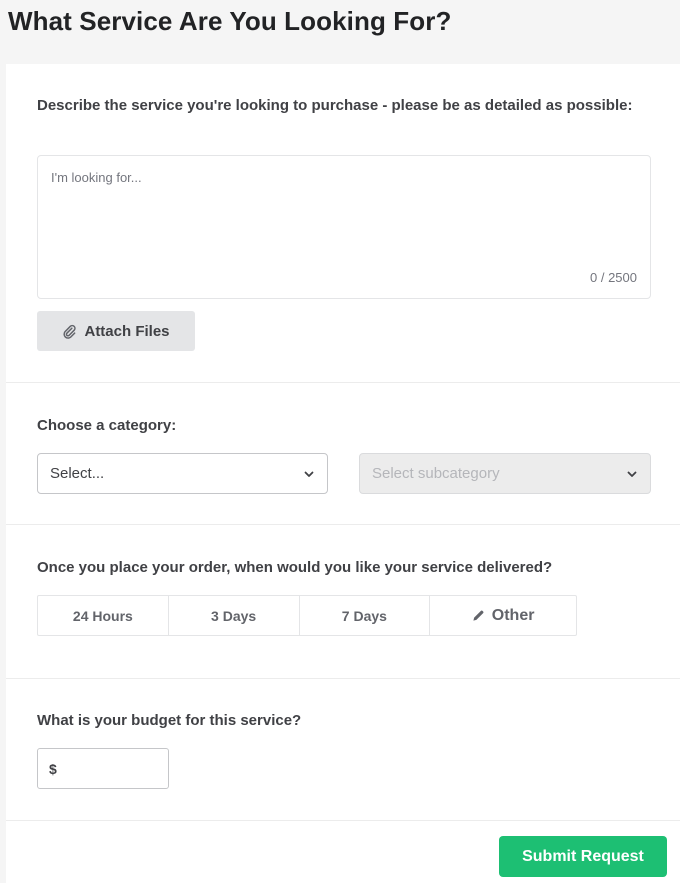 Image resolution: width=680 pixels, height=883 pixels. I want to click on delivery-option-24-hours: 24 Hours, so click(103, 615).